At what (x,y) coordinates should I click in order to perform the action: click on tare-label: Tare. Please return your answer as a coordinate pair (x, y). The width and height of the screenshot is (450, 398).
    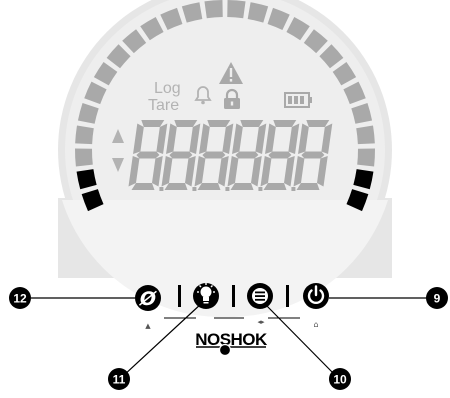
    Looking at the image, I should click on (163, 105).